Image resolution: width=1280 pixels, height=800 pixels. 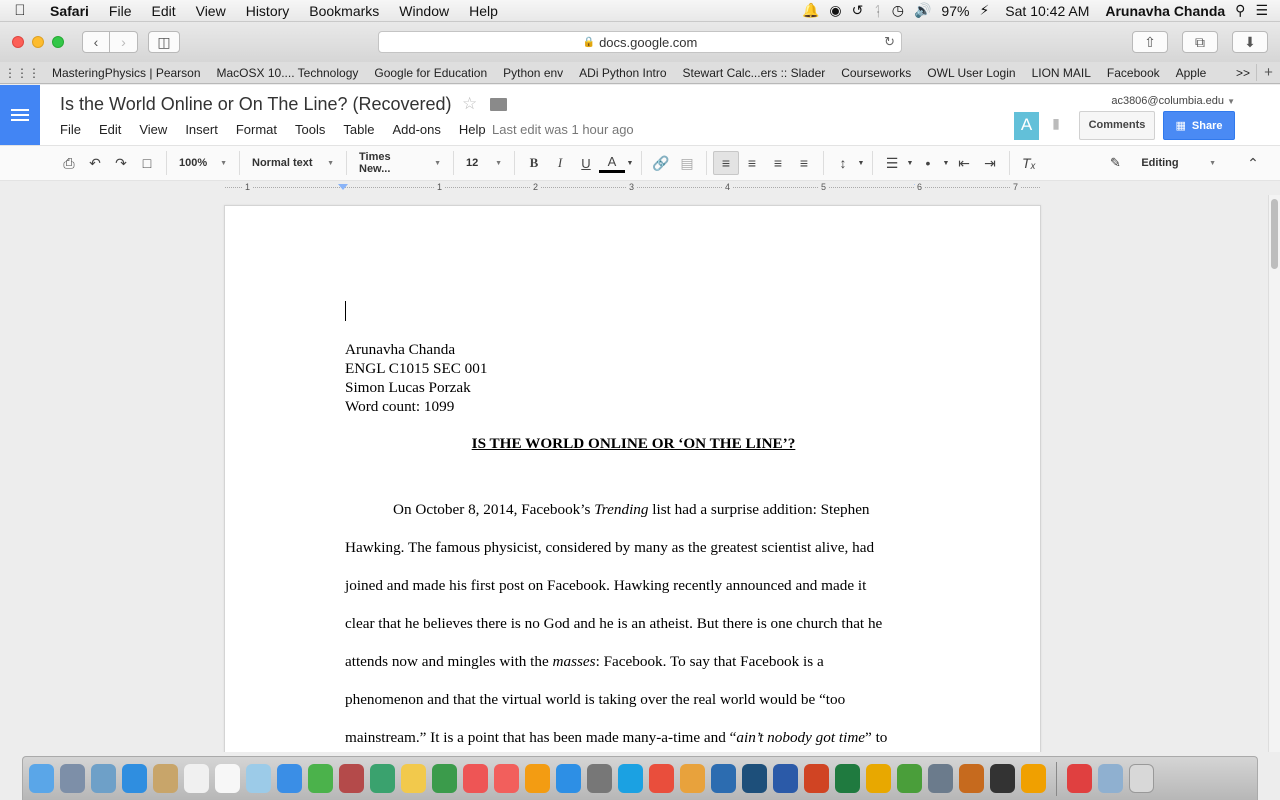 What do you see at coordinates (964, 163) in the screenshot?
I see `decrease-indent-icon: ⇤` at bounding box center [964, 163].